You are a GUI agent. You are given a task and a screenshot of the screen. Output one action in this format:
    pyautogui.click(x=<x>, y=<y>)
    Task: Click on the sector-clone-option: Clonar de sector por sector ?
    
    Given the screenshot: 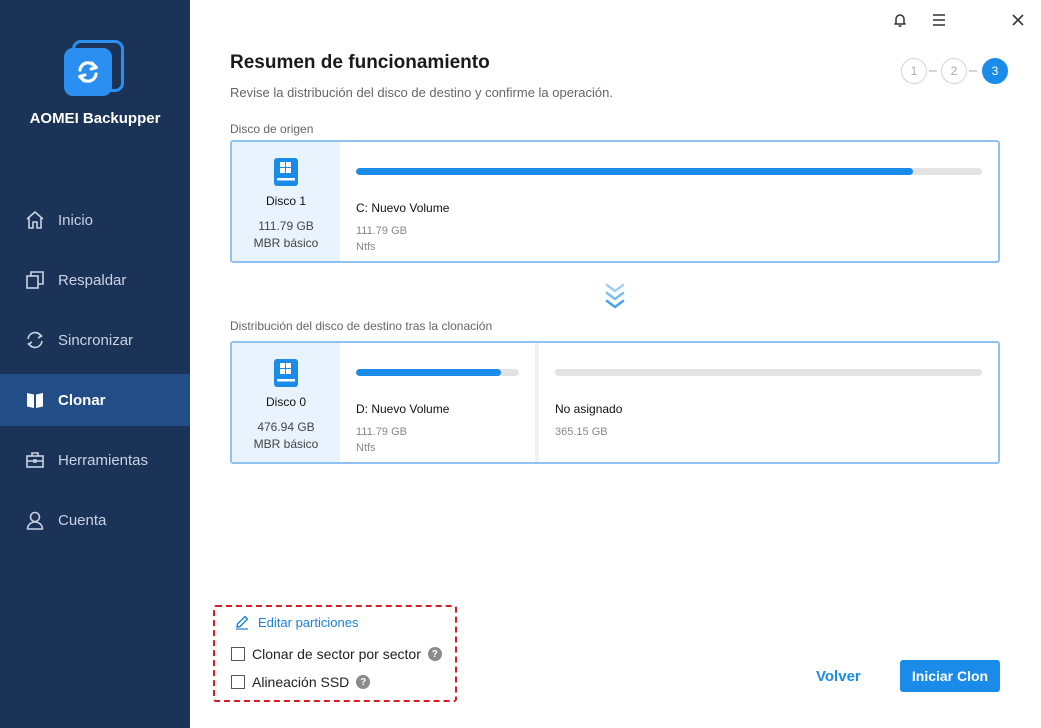 What is the action you would take?
    pyautogui.click(x=336, y=654)
    